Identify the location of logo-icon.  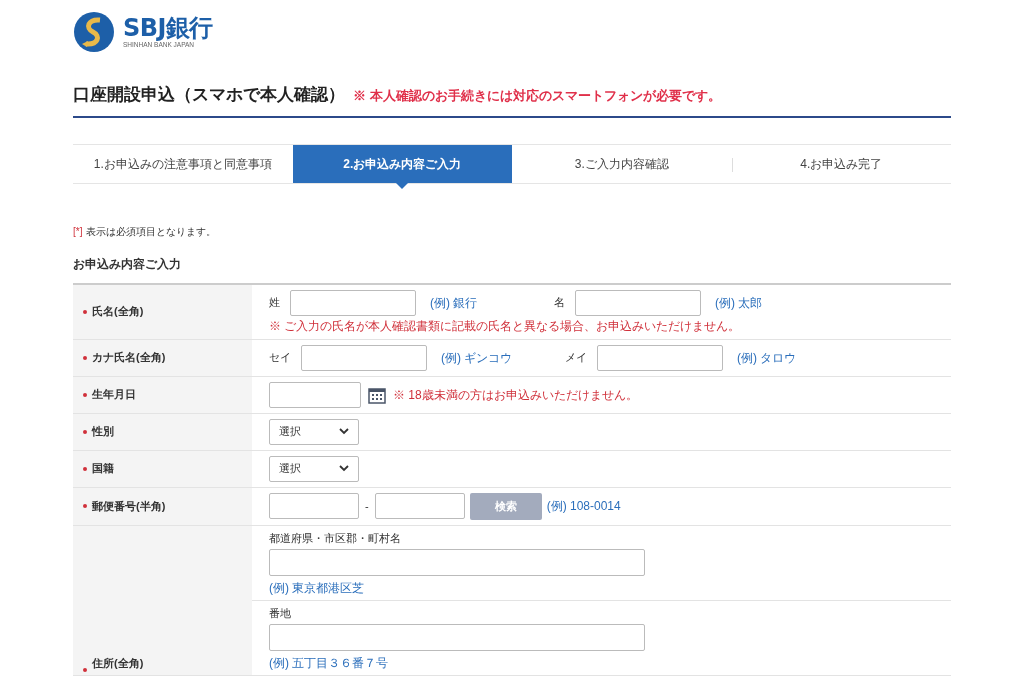
(94, 32).